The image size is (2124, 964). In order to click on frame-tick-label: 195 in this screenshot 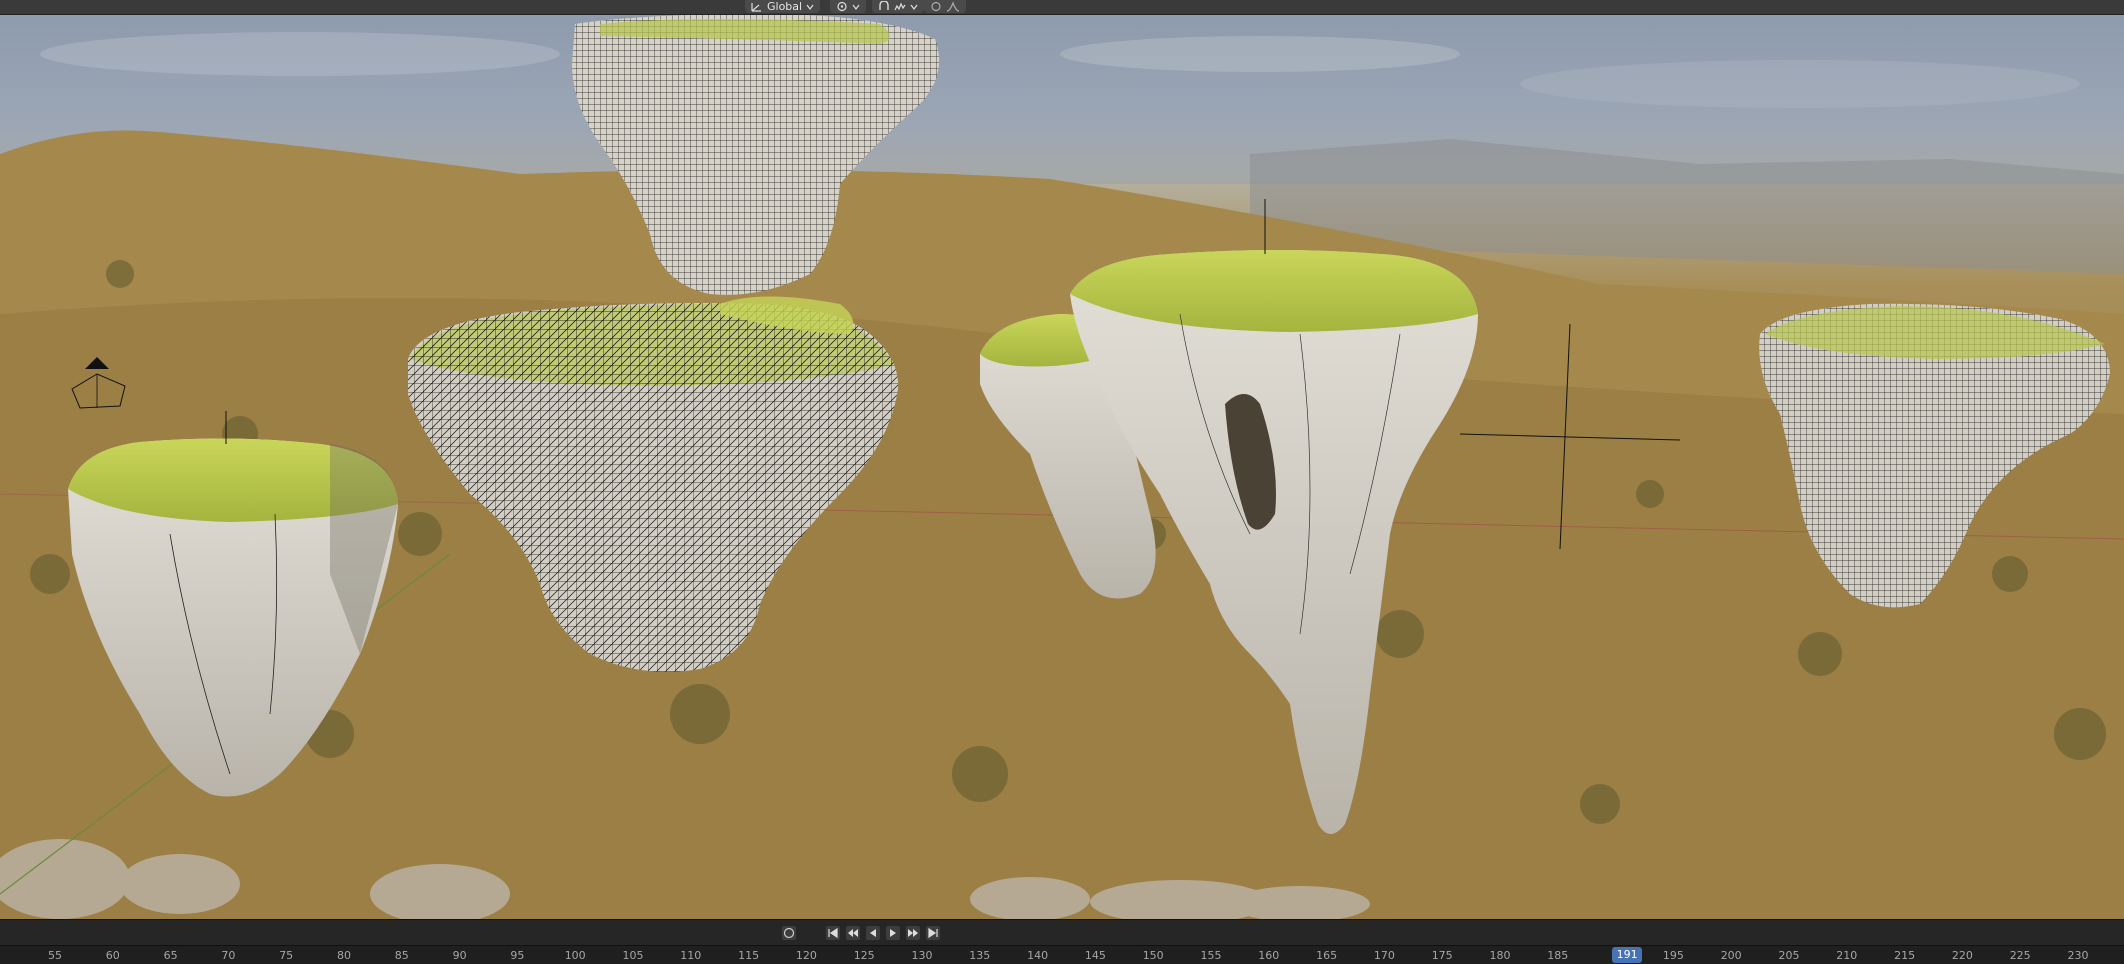, I will do `click(1673, 955)`.